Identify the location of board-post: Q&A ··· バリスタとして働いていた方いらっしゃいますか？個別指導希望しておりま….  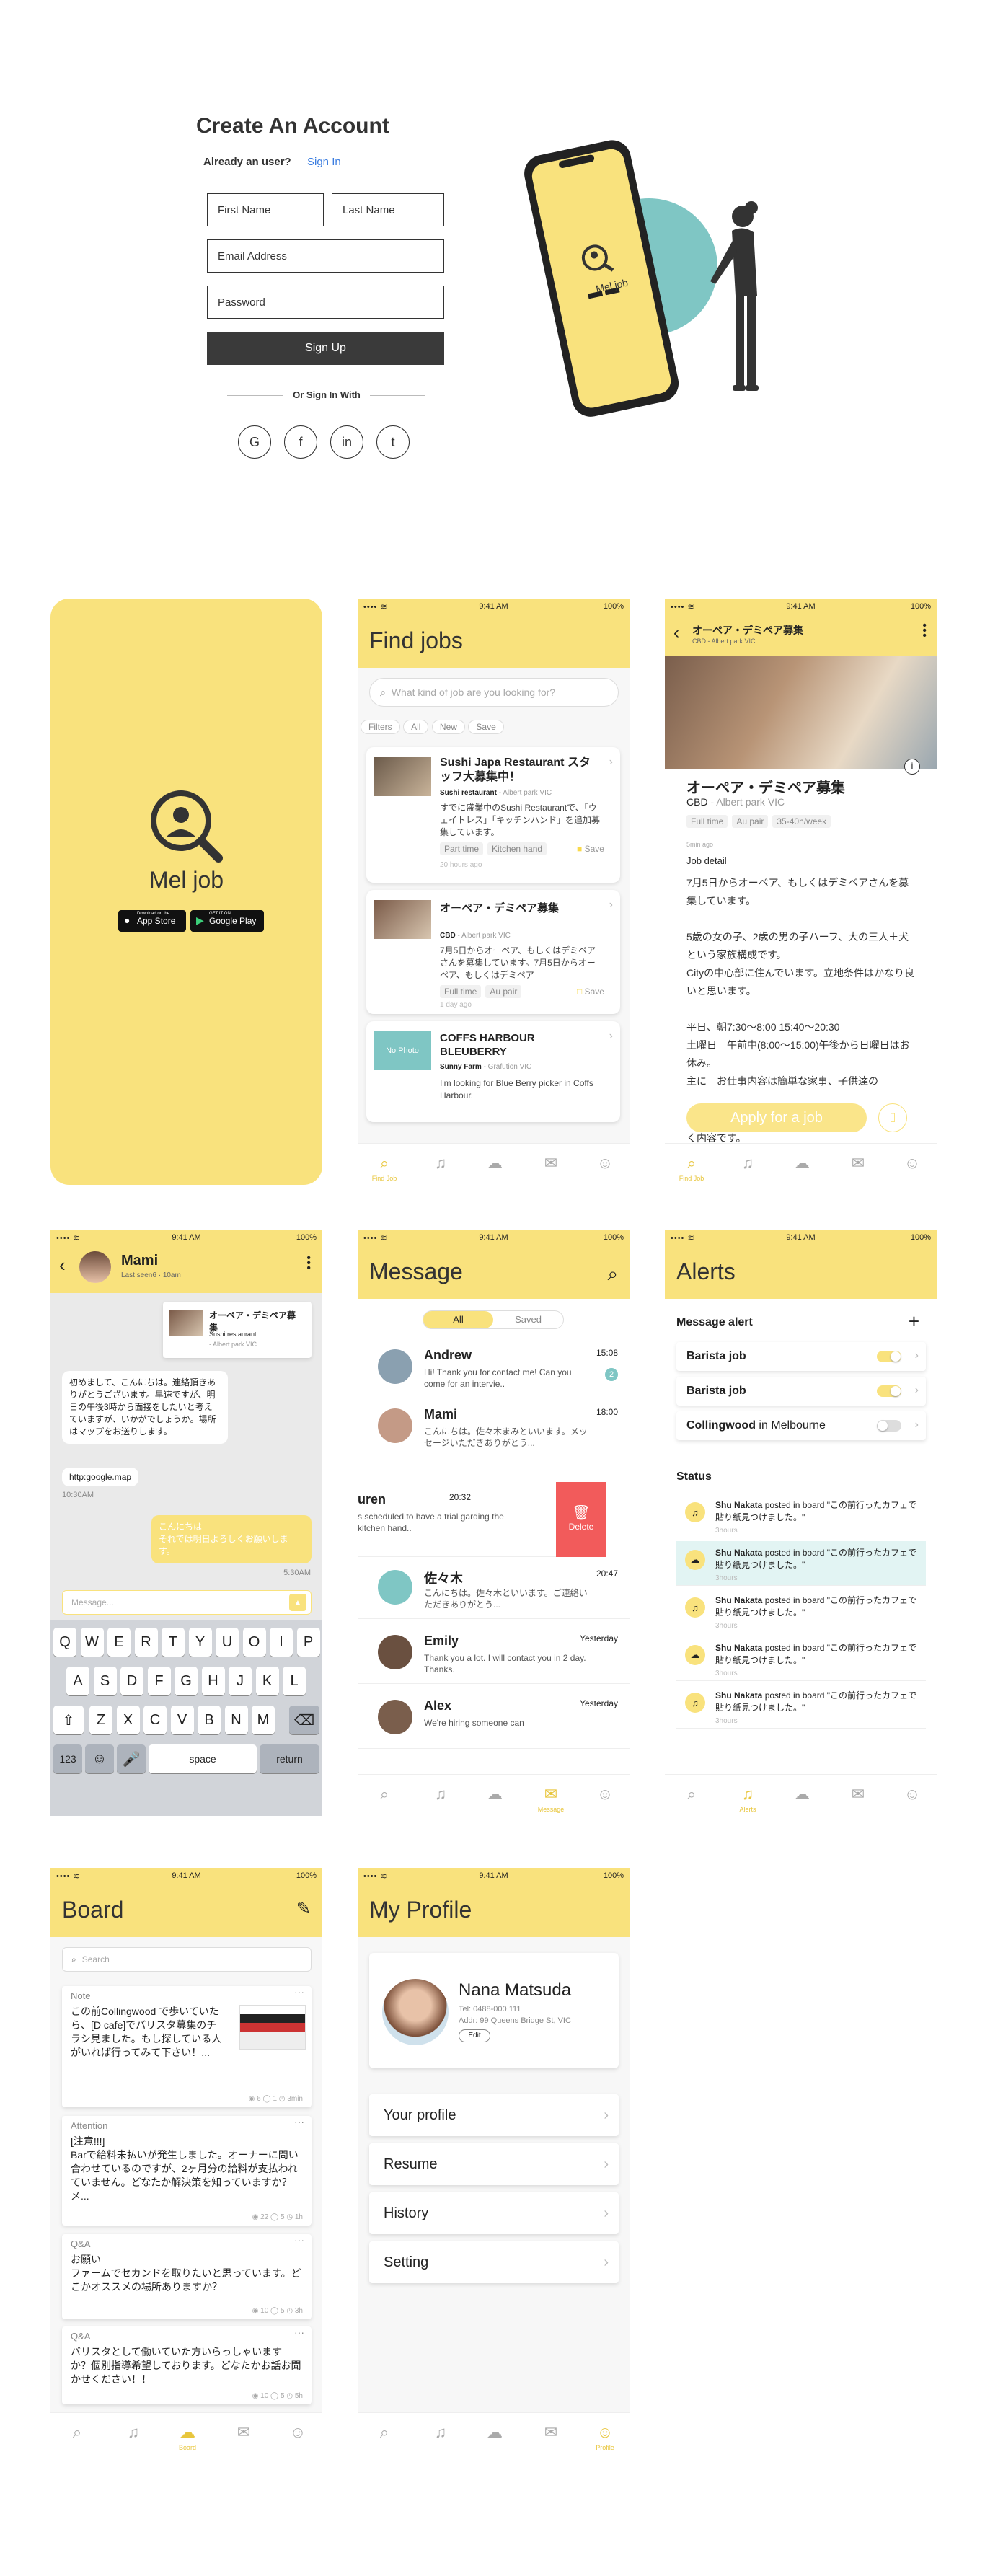
(187, 2365).